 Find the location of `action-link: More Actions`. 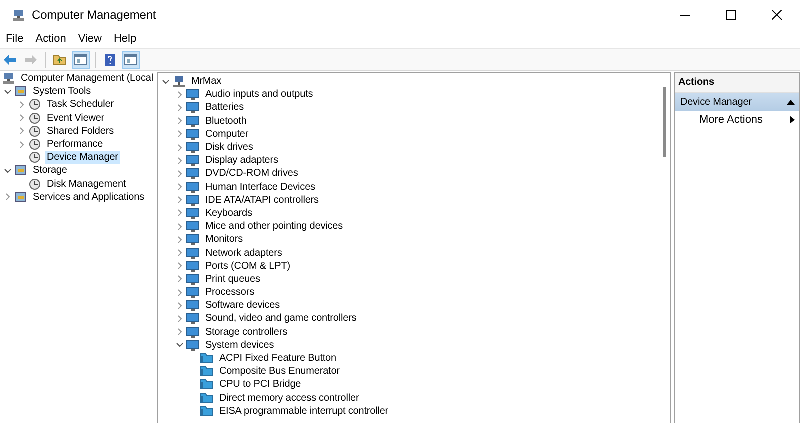

action-link: More Actions is located at coordinates (737, 120).